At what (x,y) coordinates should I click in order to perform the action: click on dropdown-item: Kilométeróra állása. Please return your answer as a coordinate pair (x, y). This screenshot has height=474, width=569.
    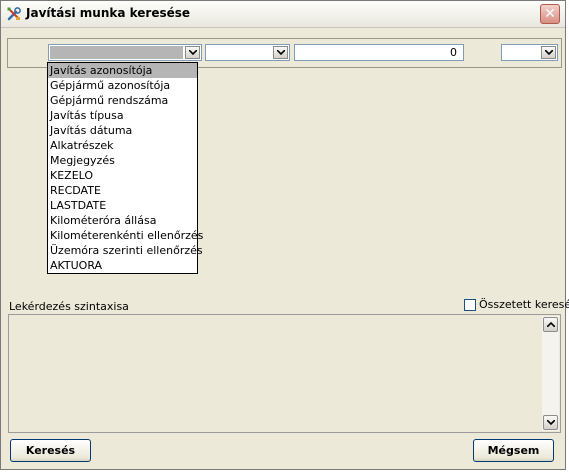
    Looking at the image, I should click on (122, 220).